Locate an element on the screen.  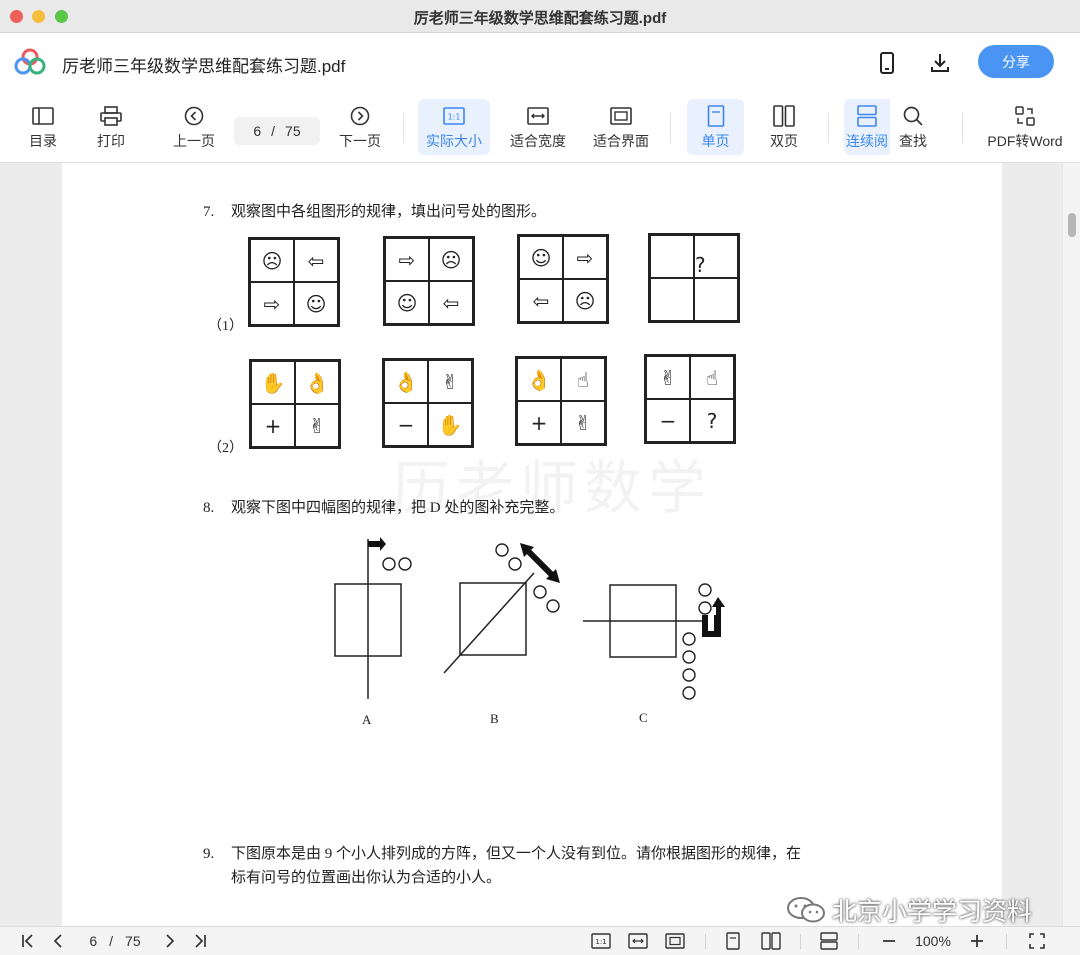
status-single-page-button is located at coordinates (733, 941).